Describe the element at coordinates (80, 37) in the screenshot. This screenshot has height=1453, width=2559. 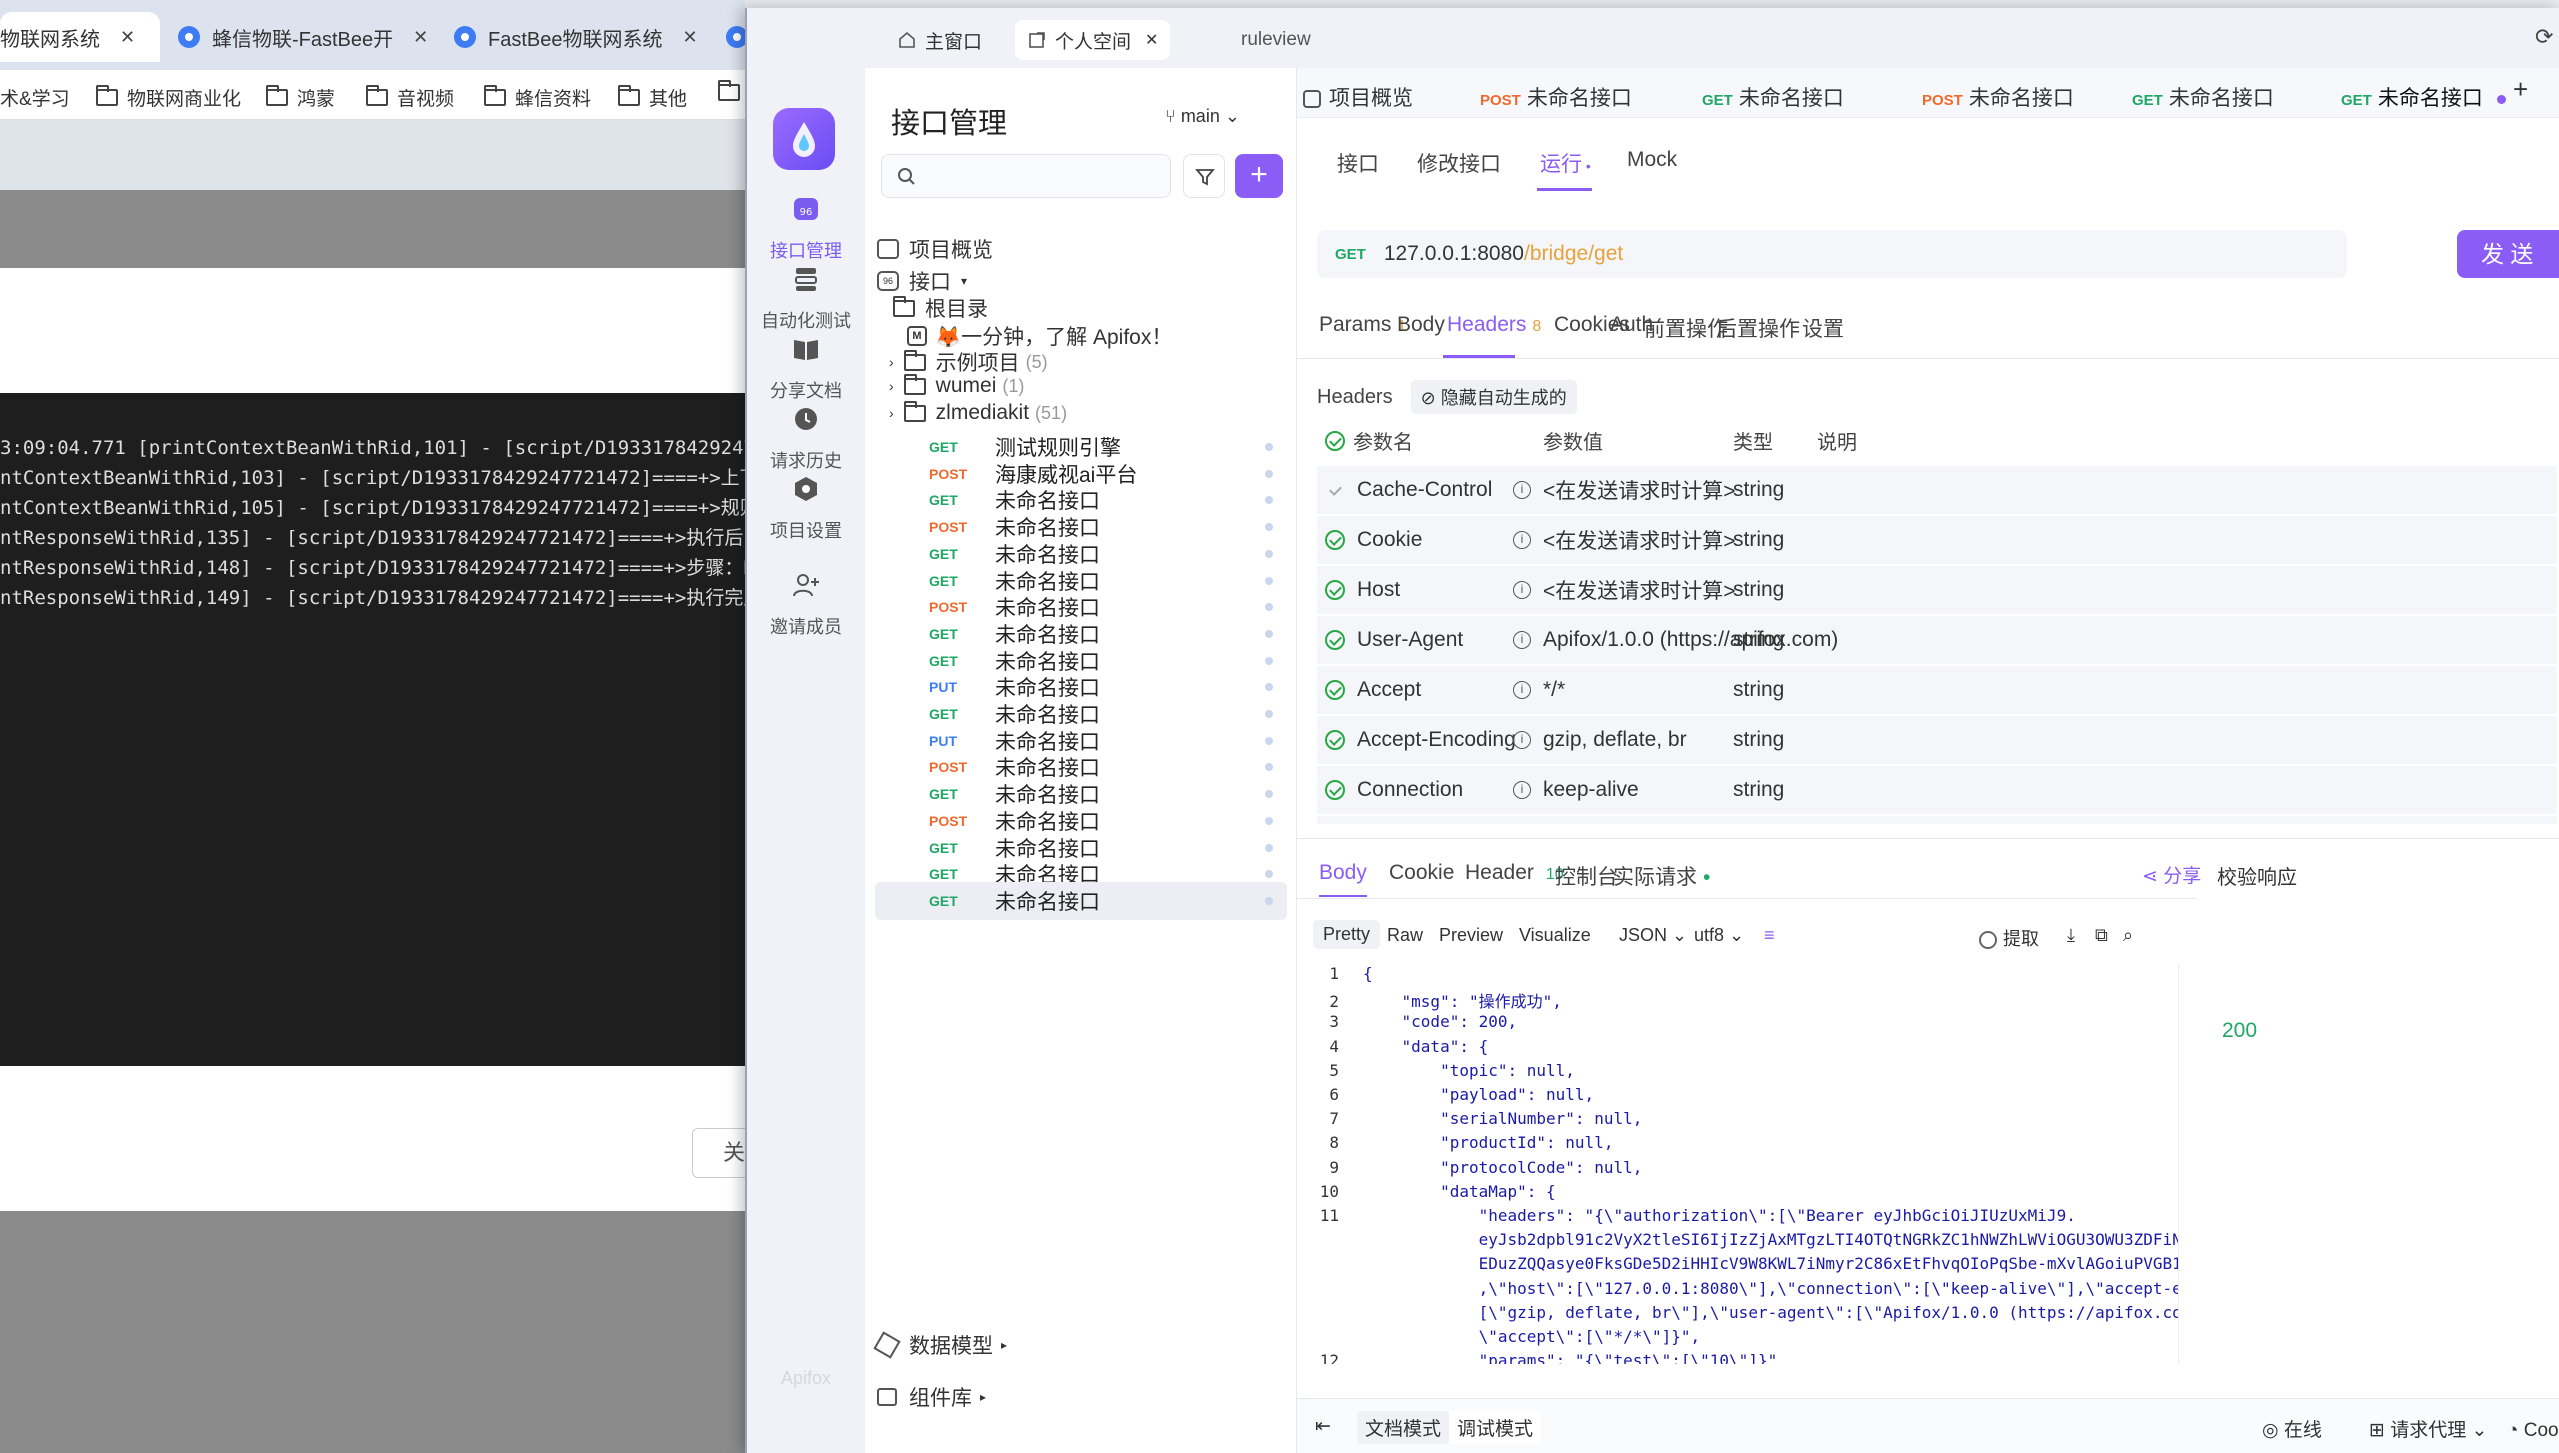
I see `browser-tab: 物联网系统 ✕` at that location.